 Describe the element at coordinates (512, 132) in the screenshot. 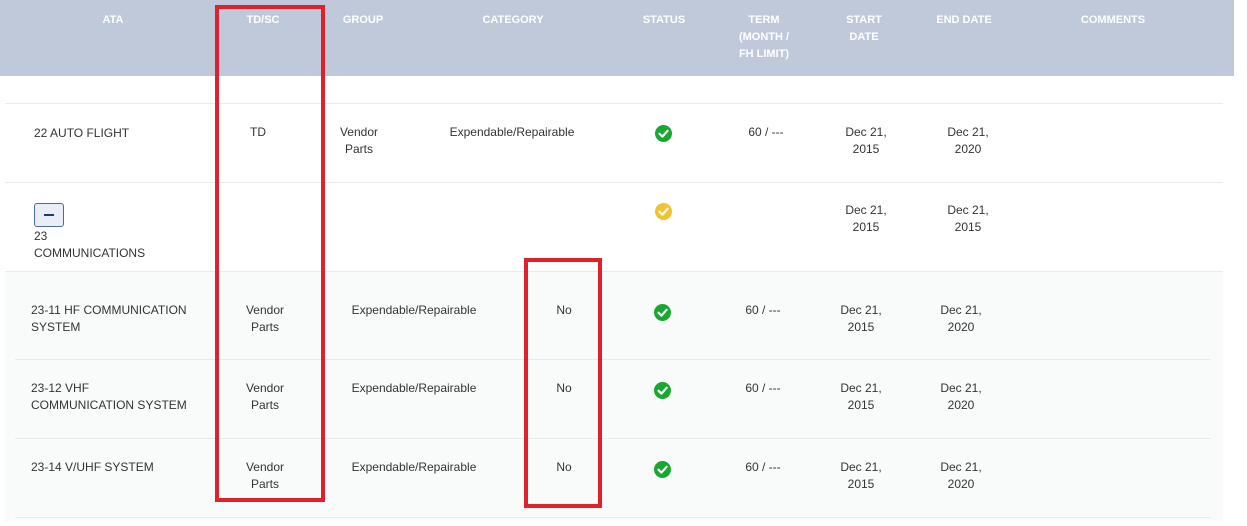

I see `cell-category: Expendable/Repairable` at that location.